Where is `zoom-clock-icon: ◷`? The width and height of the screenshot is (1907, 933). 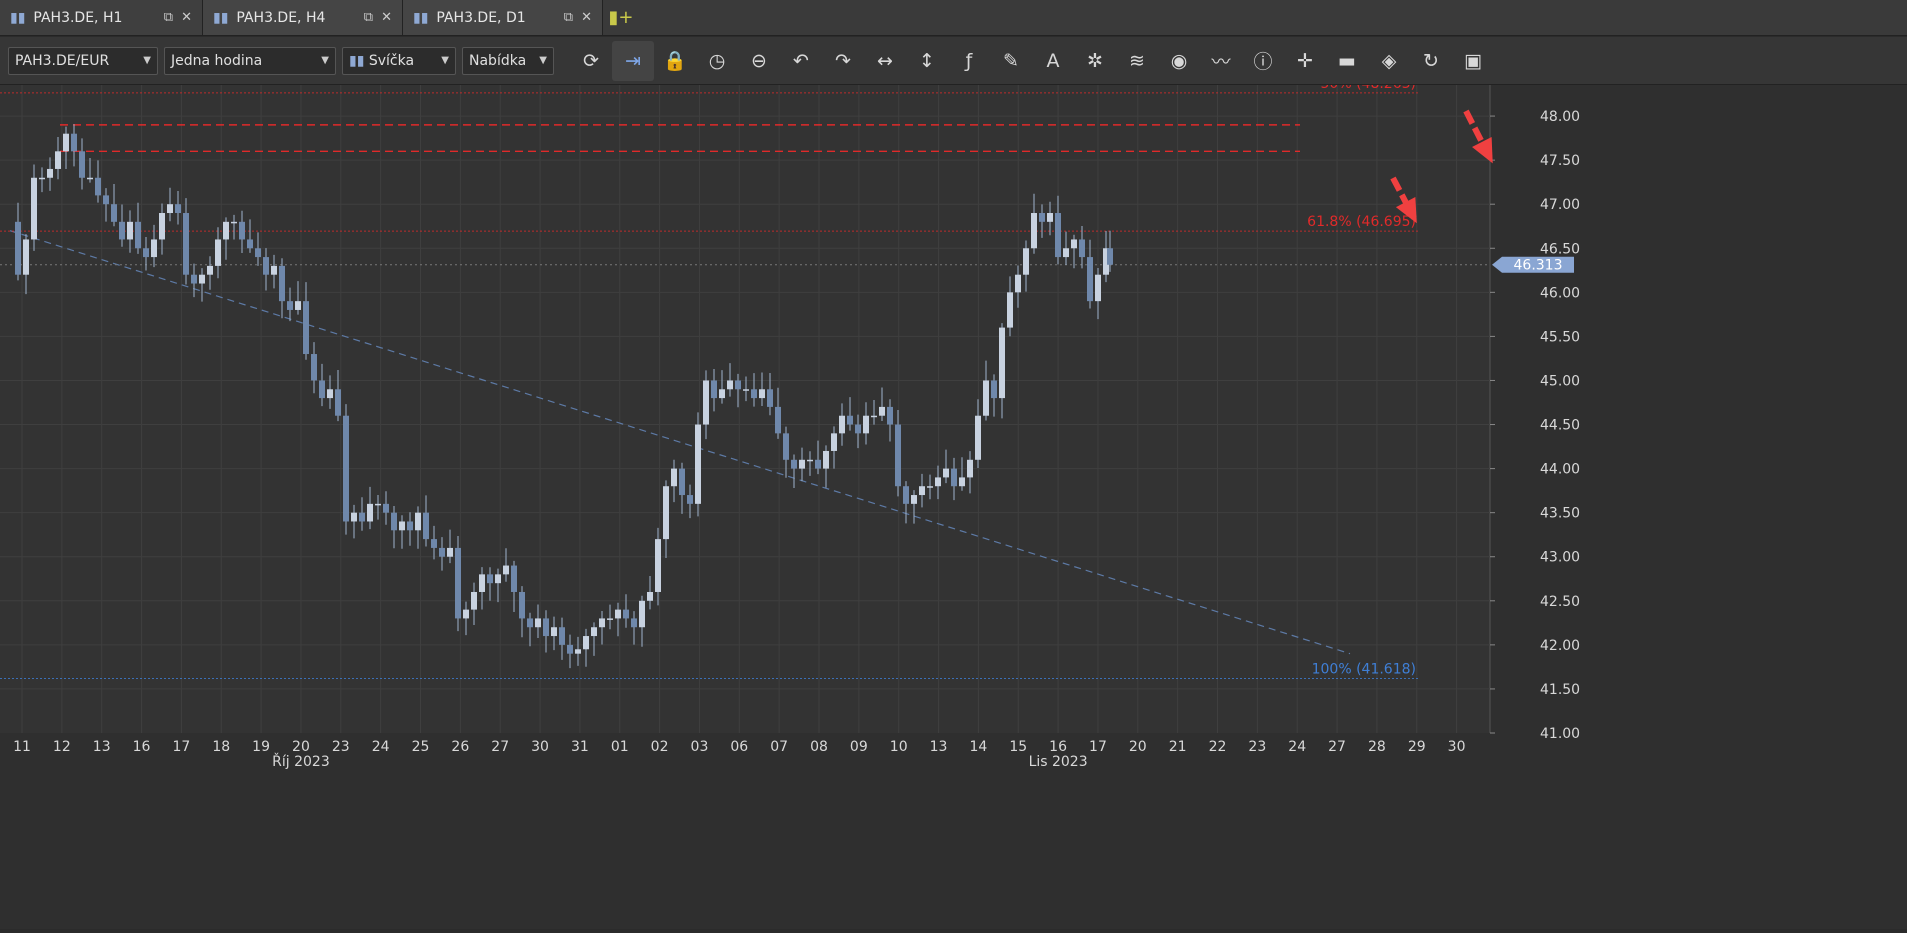 zoom-clock-icon: ◷ is located at coordinates (717, 61).